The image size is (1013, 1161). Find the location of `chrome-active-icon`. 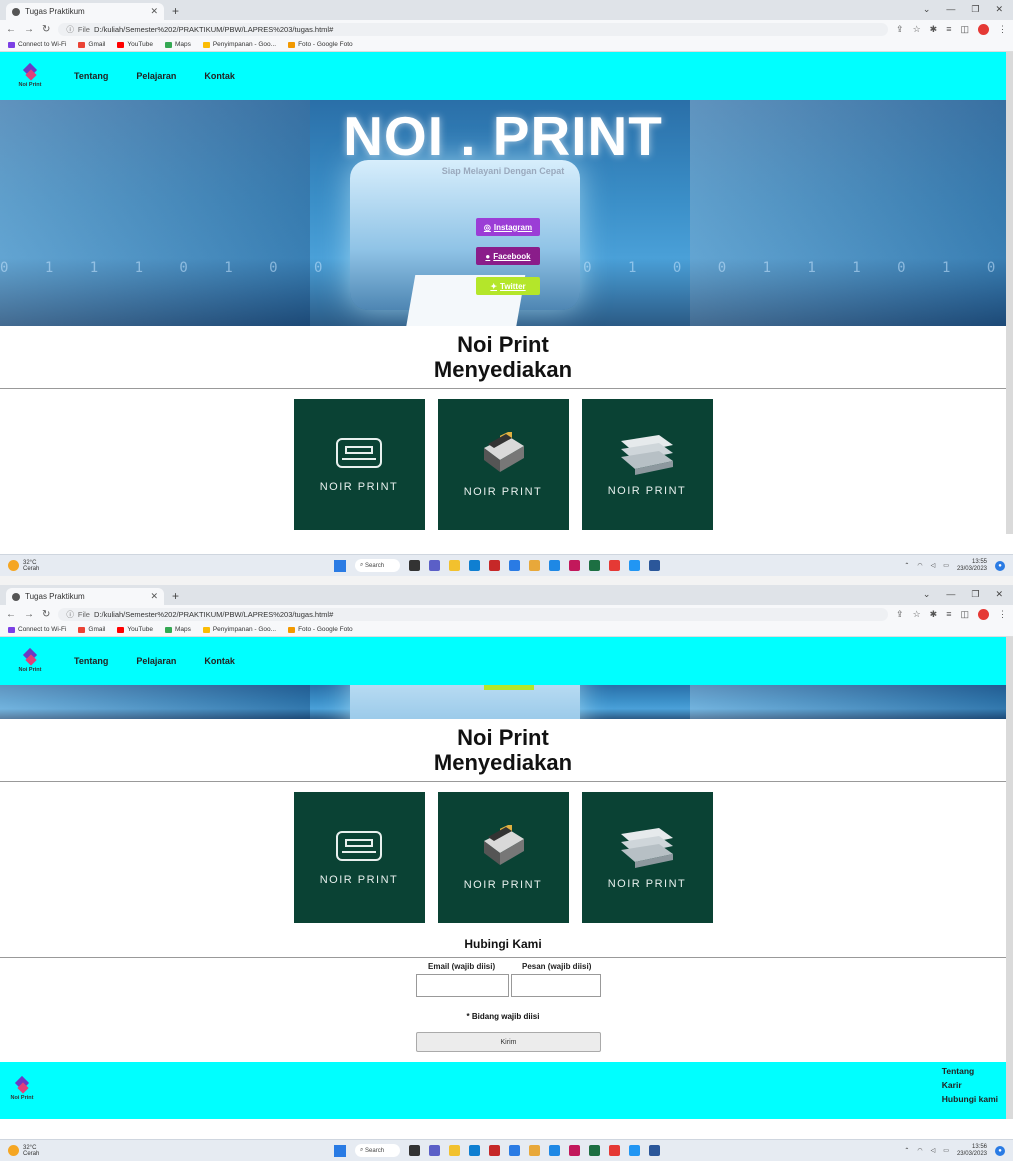

chrome-active-icon is located at coordinates (614, 565).